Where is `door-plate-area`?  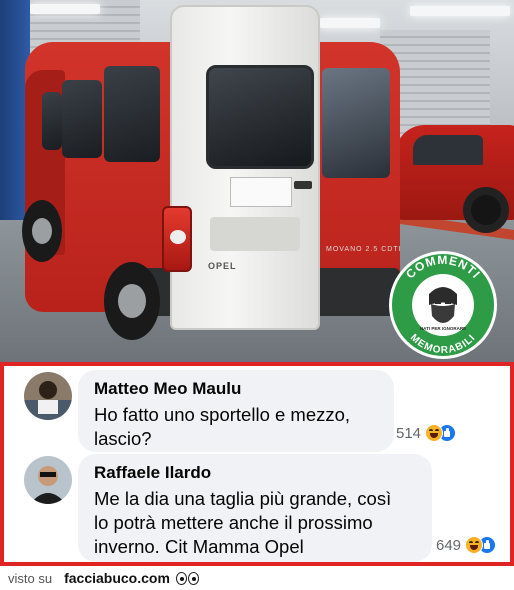
door-plate-area is located at coordinates (255, 234).